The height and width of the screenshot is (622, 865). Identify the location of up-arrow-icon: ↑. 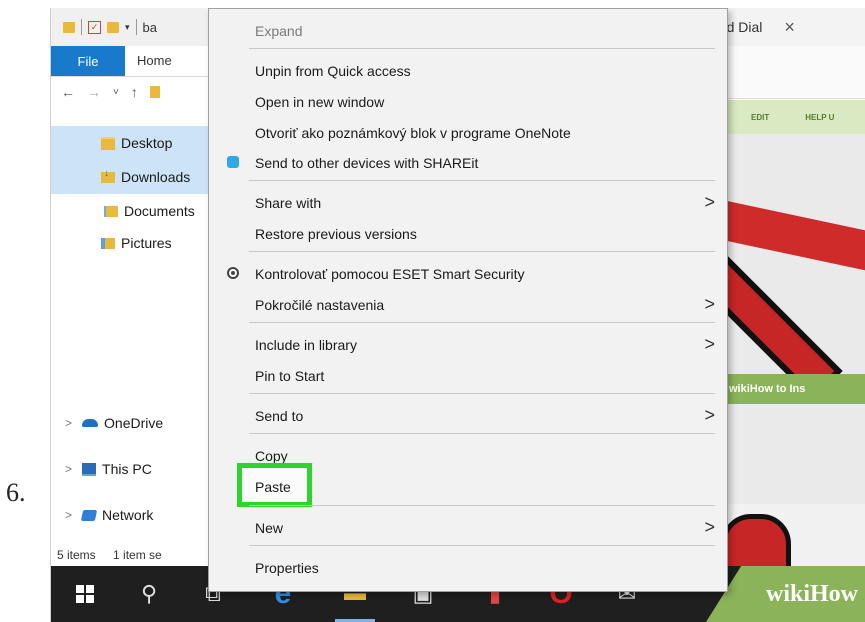
(134, 92).